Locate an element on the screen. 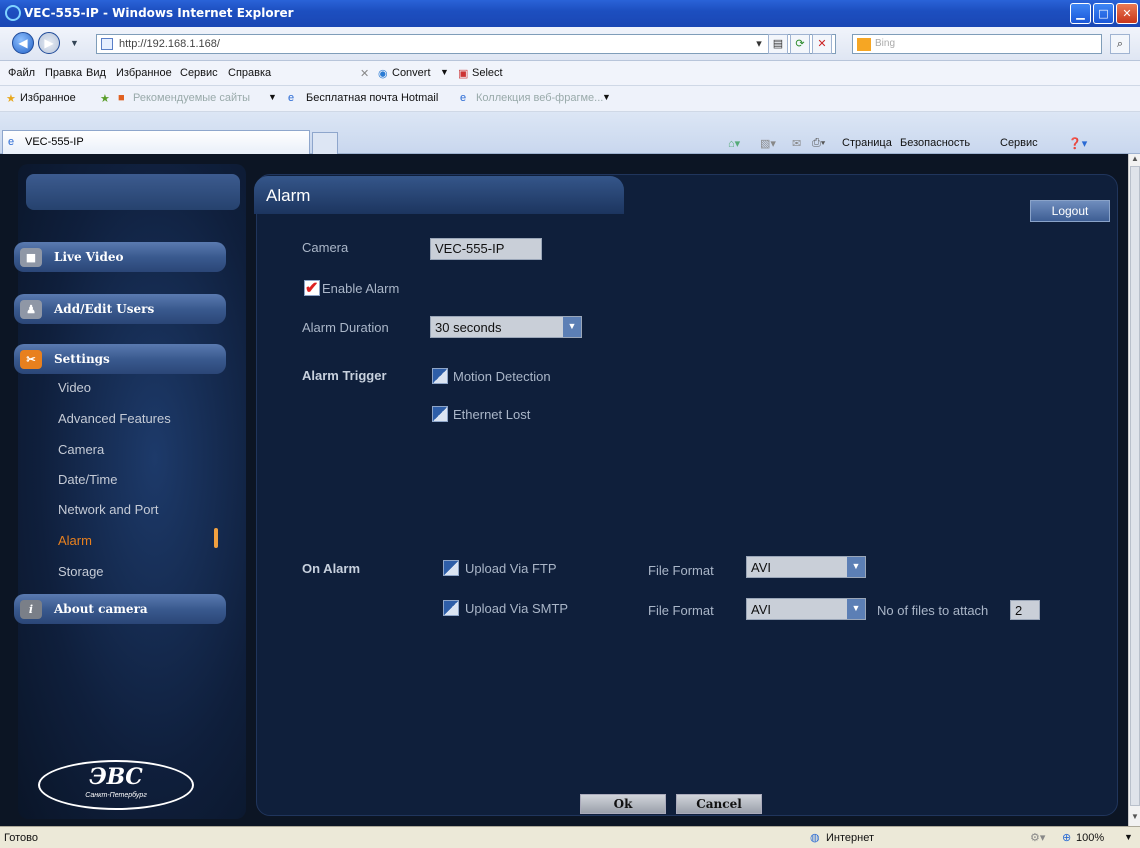 This screenshot has width=1140, height=848. upload-smtp-checkbox is located at coordinates (451, 608).